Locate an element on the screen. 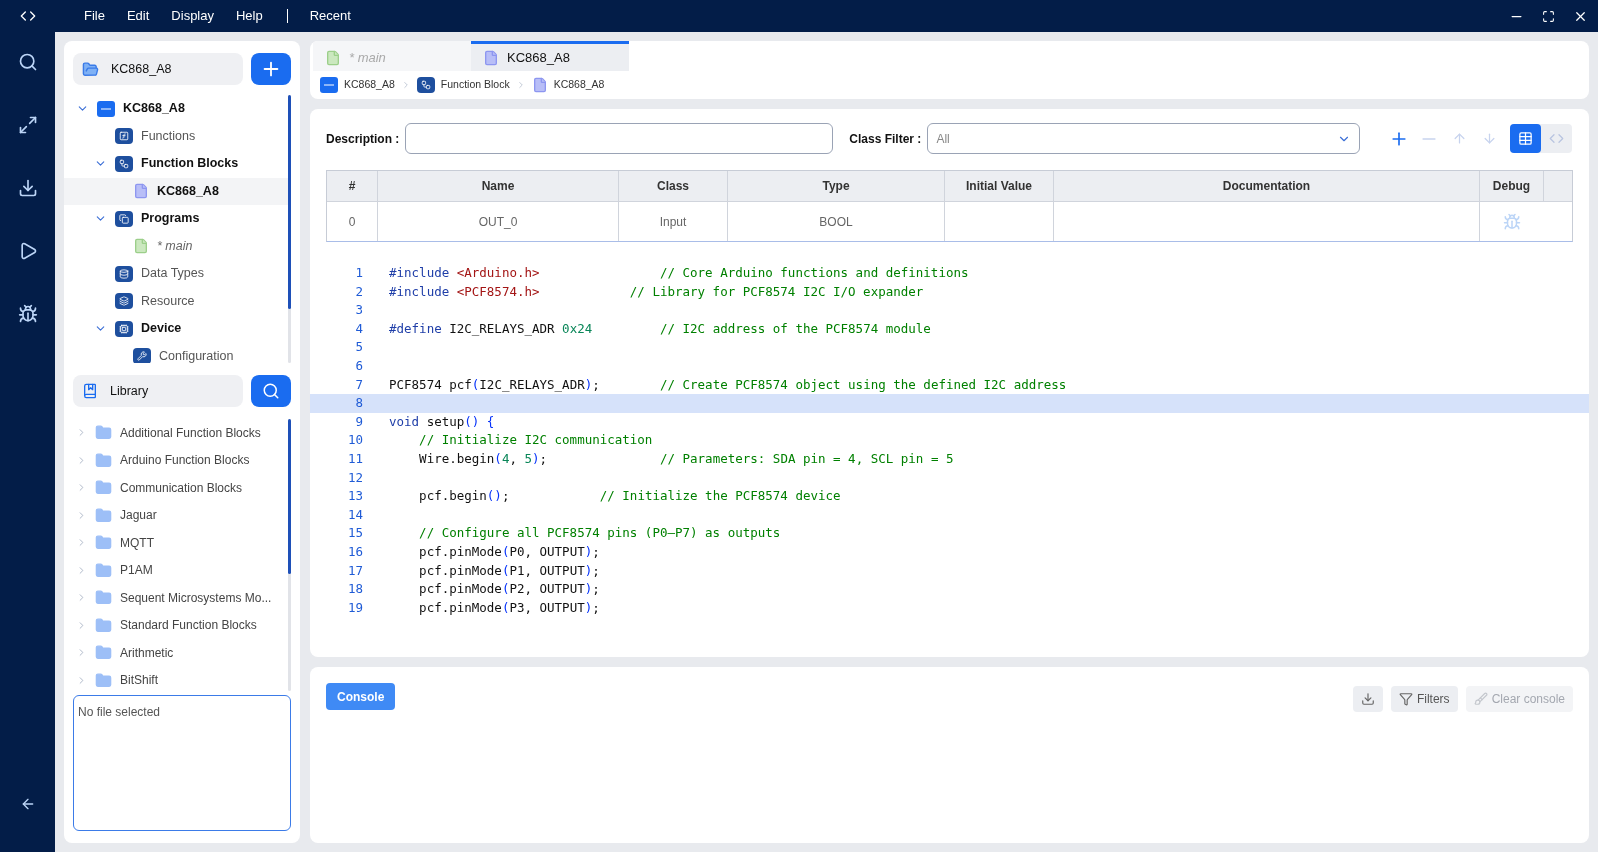 The height and width of the screenshot is (852, 1598). tree-label: Configuration is located at coordinates (196, 355).